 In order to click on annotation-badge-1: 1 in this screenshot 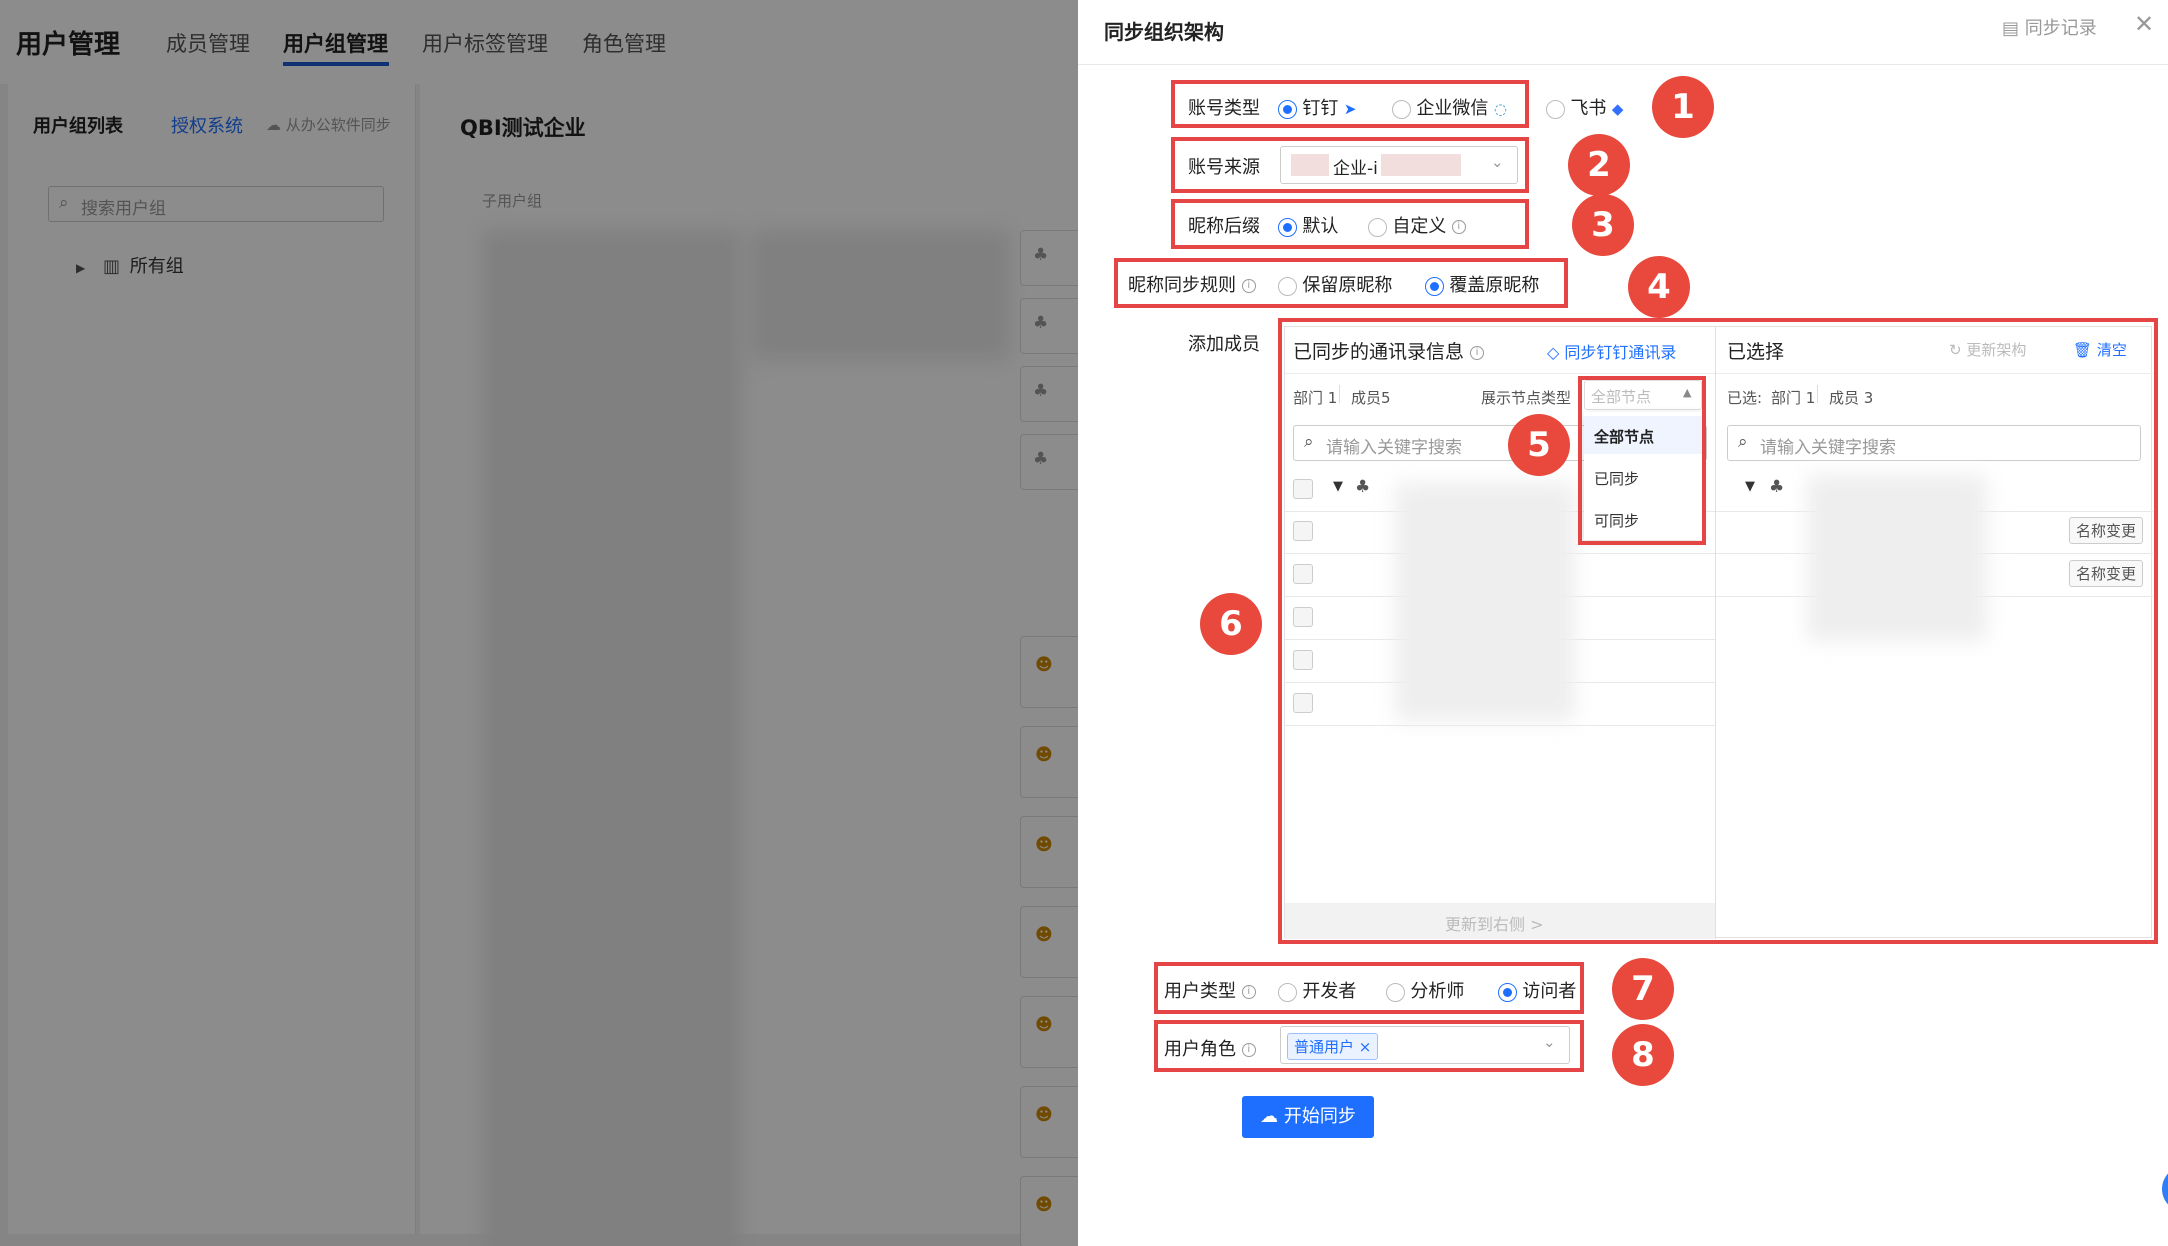, I will do `click(1683, 107)`.